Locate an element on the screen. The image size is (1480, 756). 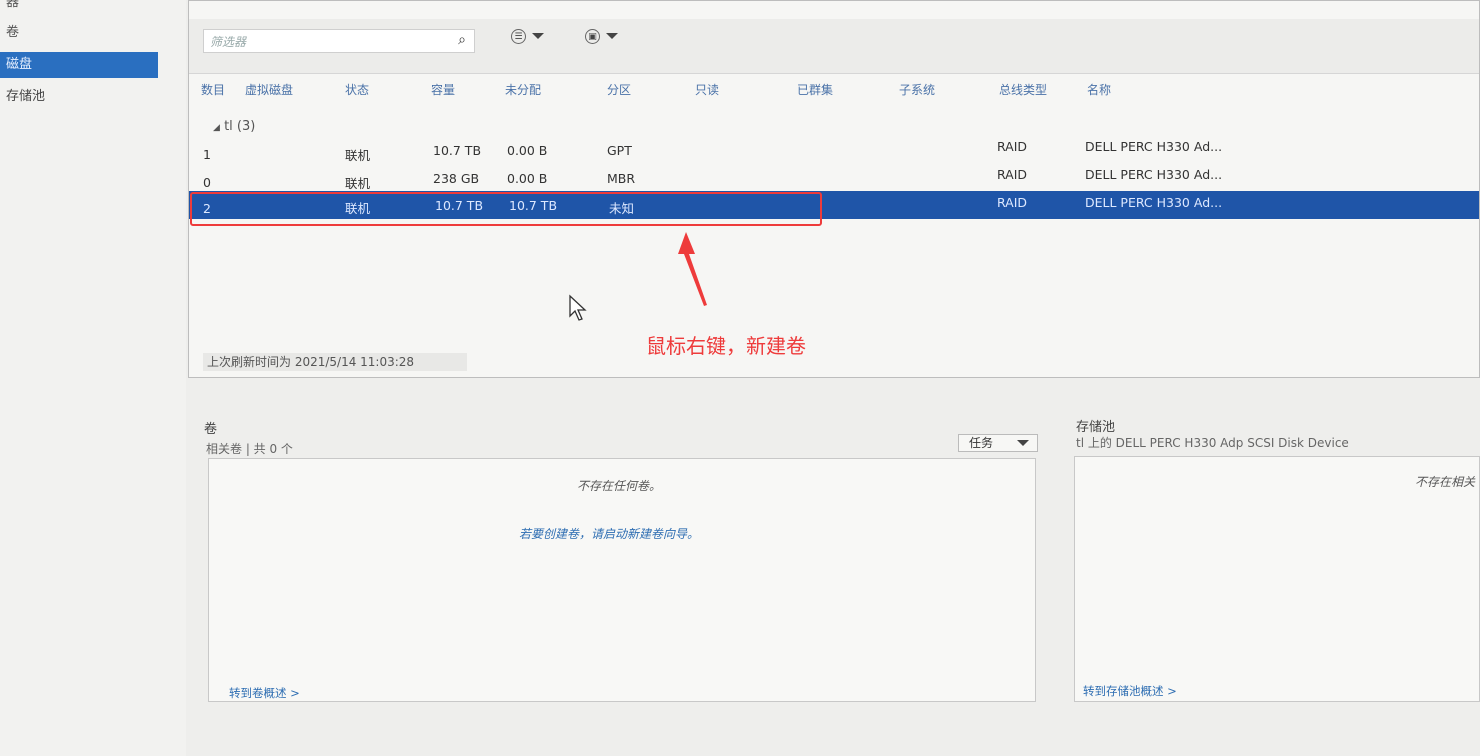
cell-partition: GPT is located at coordinates (619, 150).